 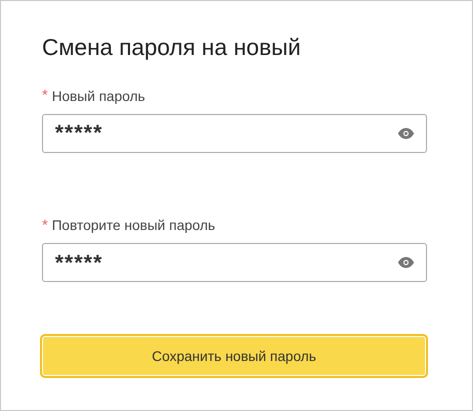 I want to click on save-button: Сохранить новый пароль, so click(x=234, y=356).